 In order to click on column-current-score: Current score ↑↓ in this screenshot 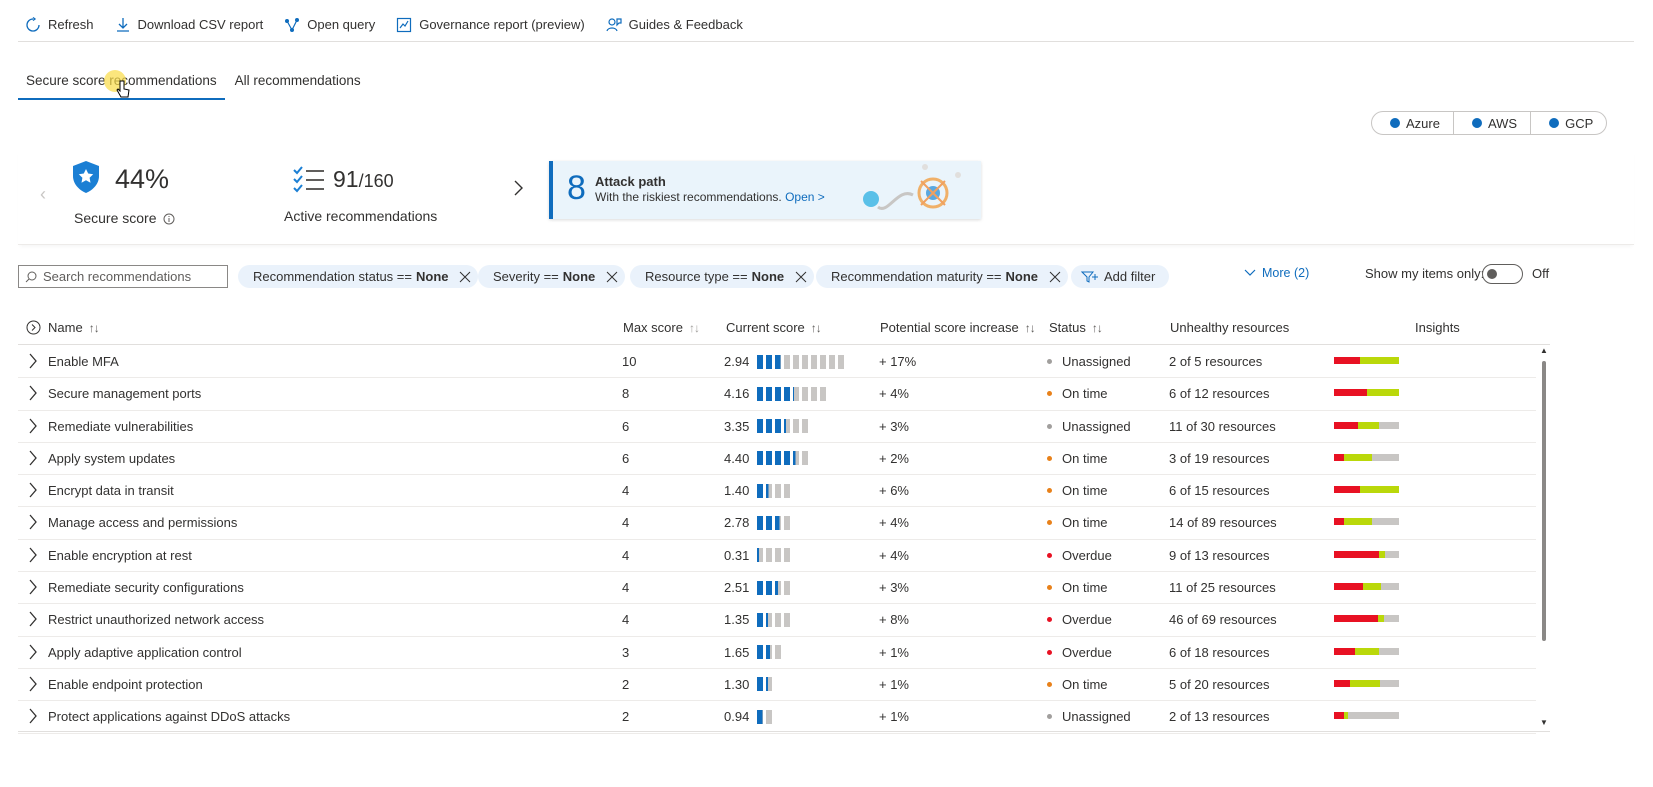, I will do `click(774, 327)`.